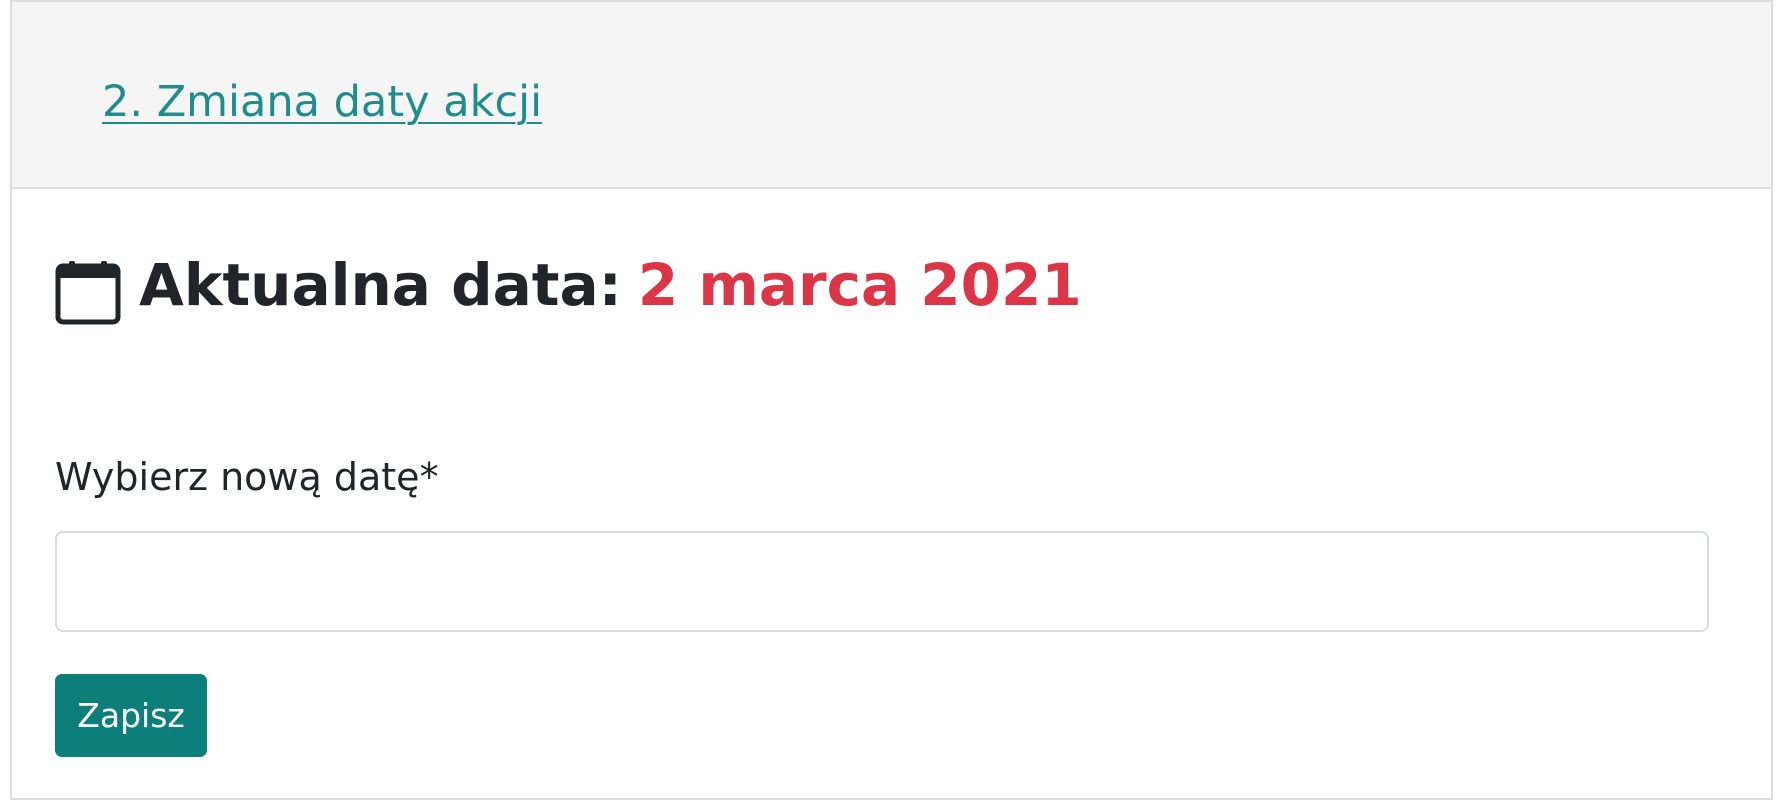 The image size is (1776, 800). What do you see at coordinates (859, 285) in the screenshot?
I see `current-date-value: 2 marca 2021` at bounding box center [859, 285].